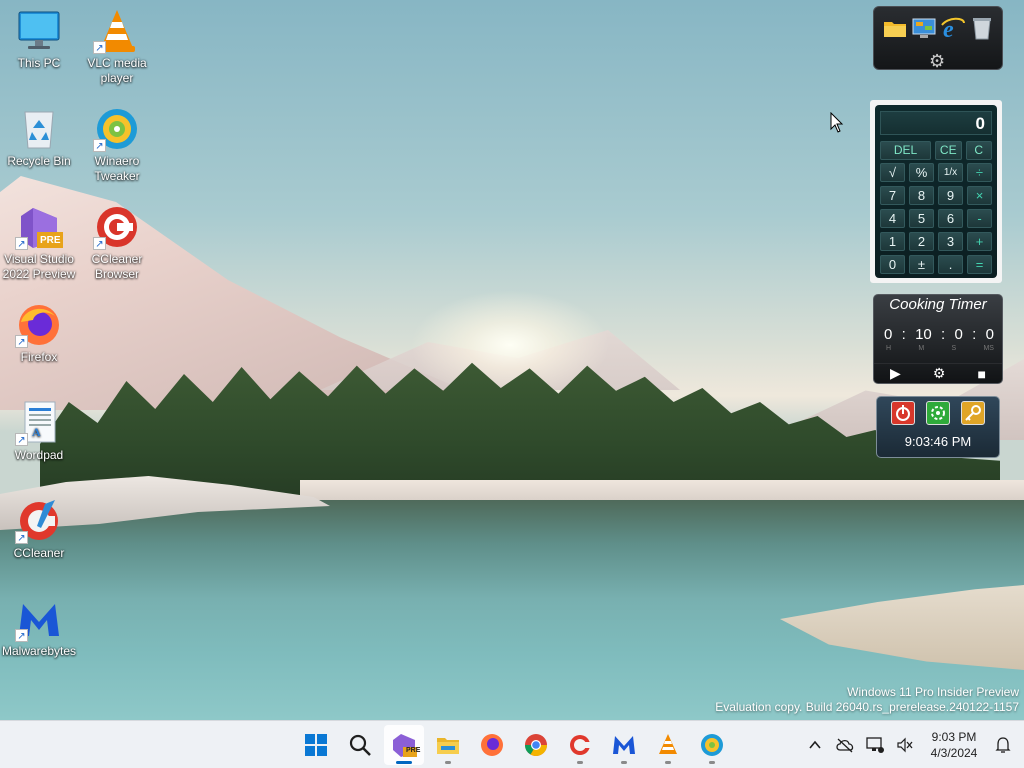  I want to click on vlc-icon: ↗, so click(117, 31).